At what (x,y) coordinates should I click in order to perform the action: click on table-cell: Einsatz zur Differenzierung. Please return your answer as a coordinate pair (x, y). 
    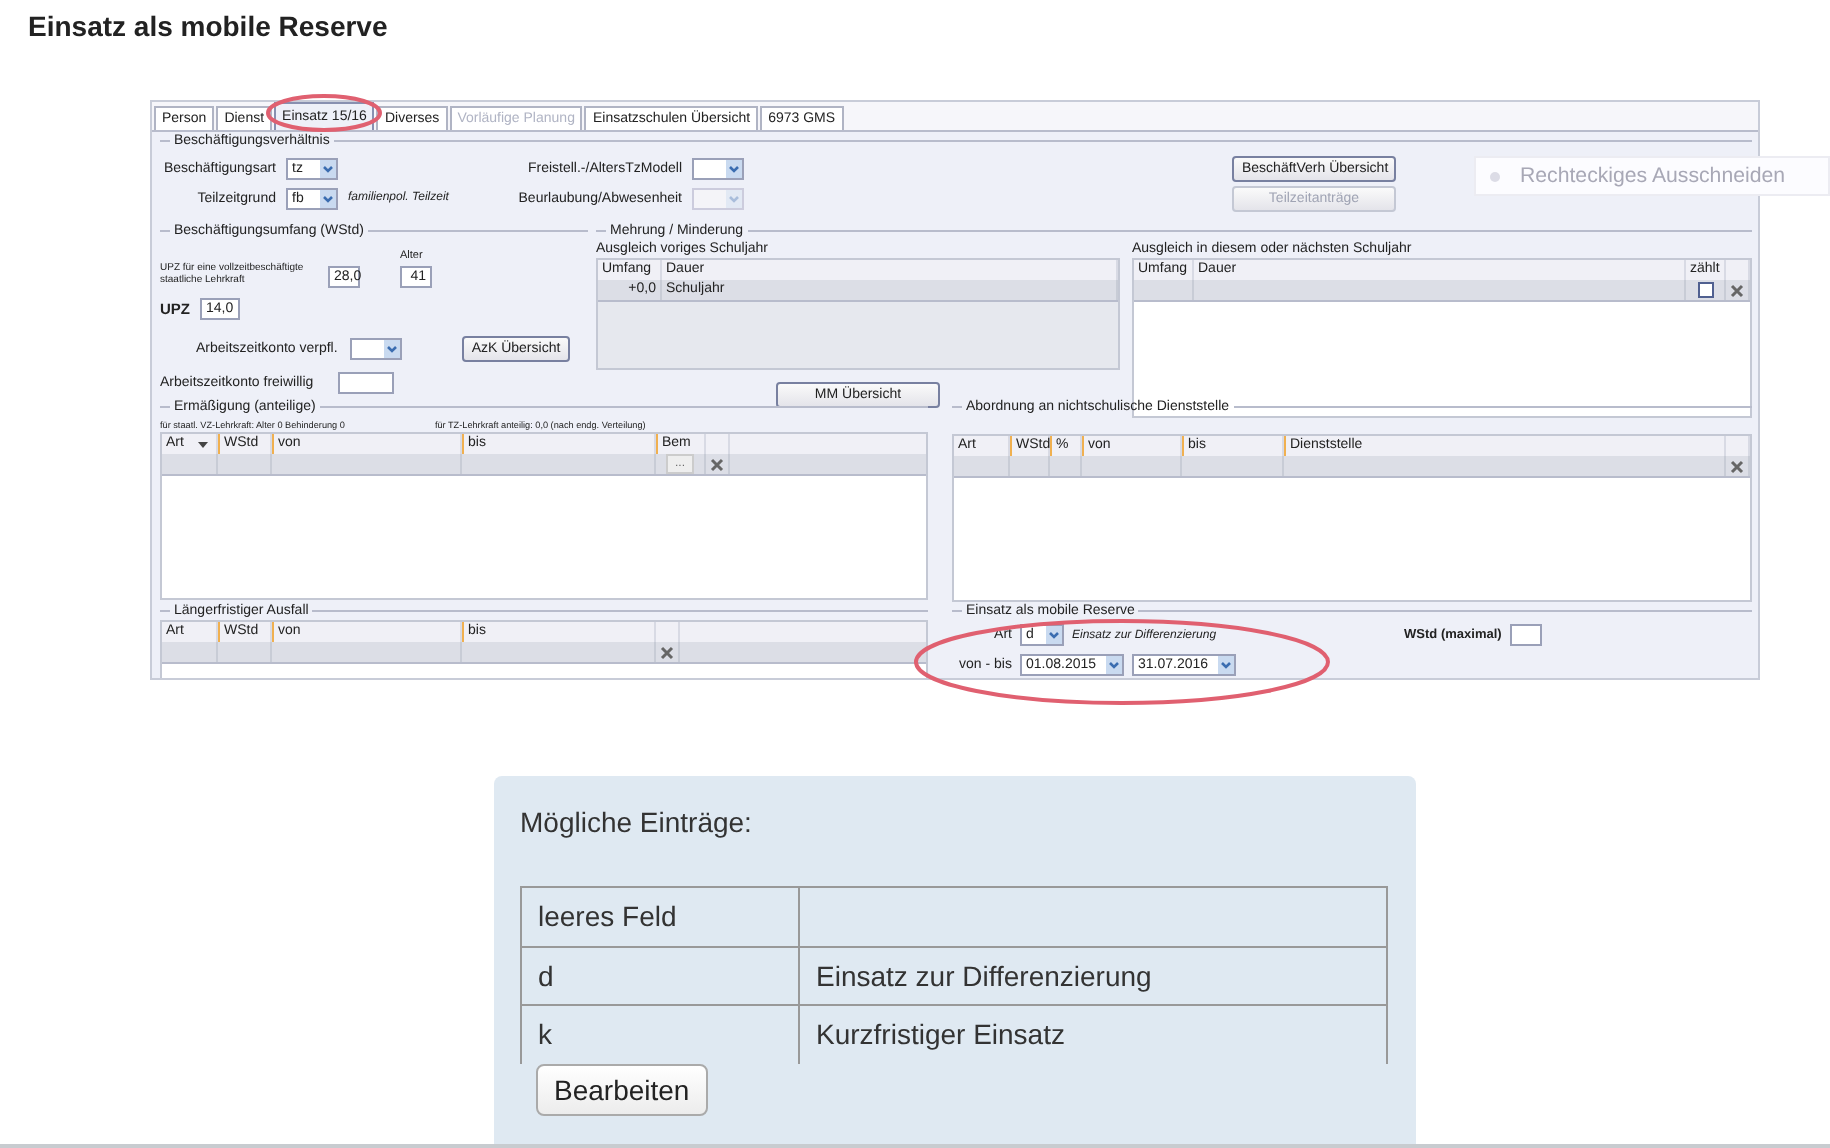
    Looking at the image, I should click on (1093, 975).